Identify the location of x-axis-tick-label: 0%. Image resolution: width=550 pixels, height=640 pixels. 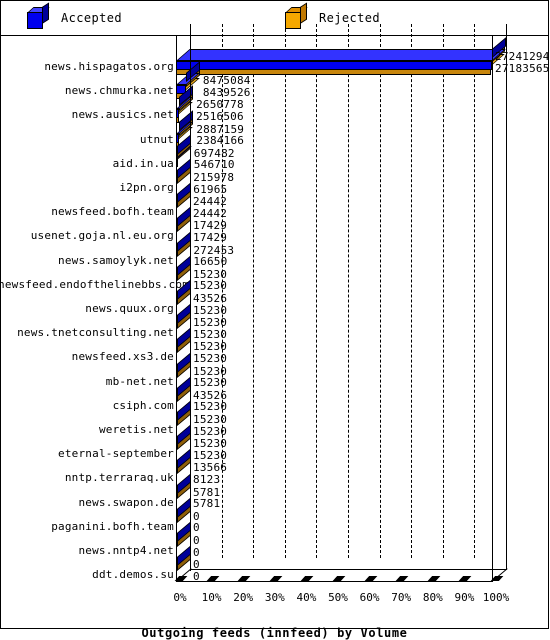
(180, 597).